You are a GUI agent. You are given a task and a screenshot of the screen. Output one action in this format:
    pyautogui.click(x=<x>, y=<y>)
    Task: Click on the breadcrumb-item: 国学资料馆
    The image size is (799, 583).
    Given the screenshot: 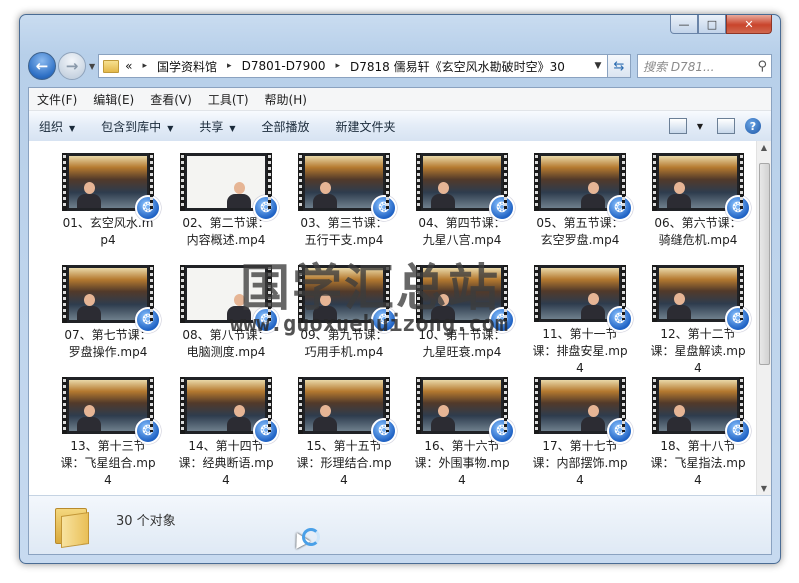 What is the action you would take?
    pyautogui.click(x=187, y=66)
    